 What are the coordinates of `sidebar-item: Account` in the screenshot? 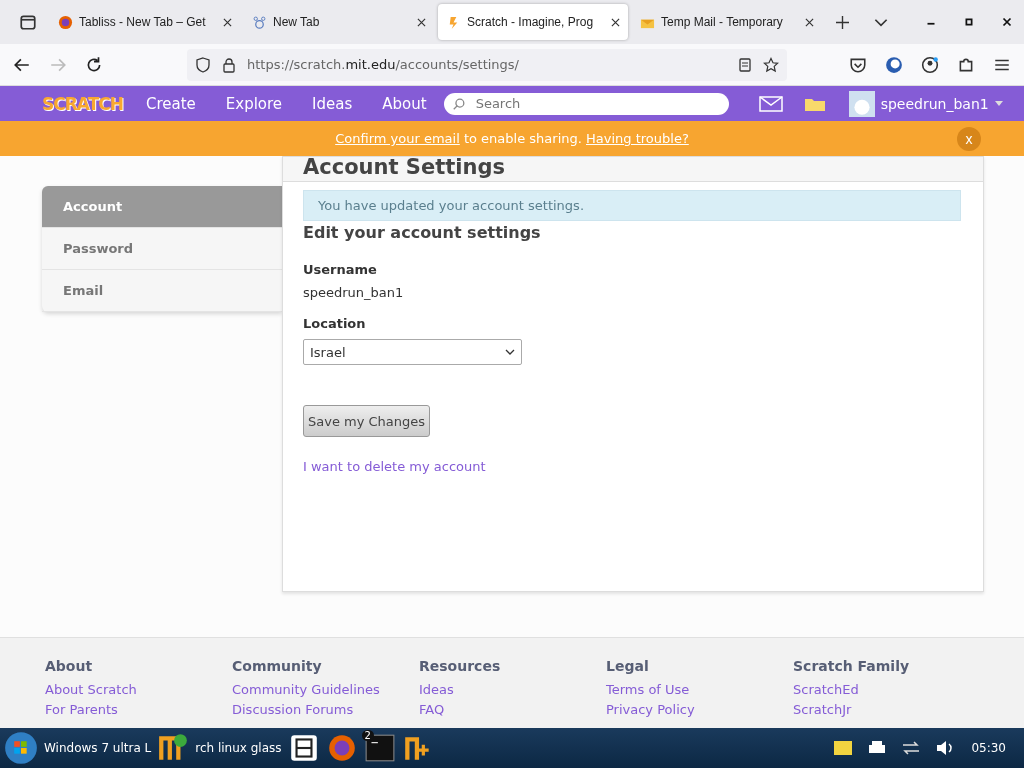 It's located at (162, 207).